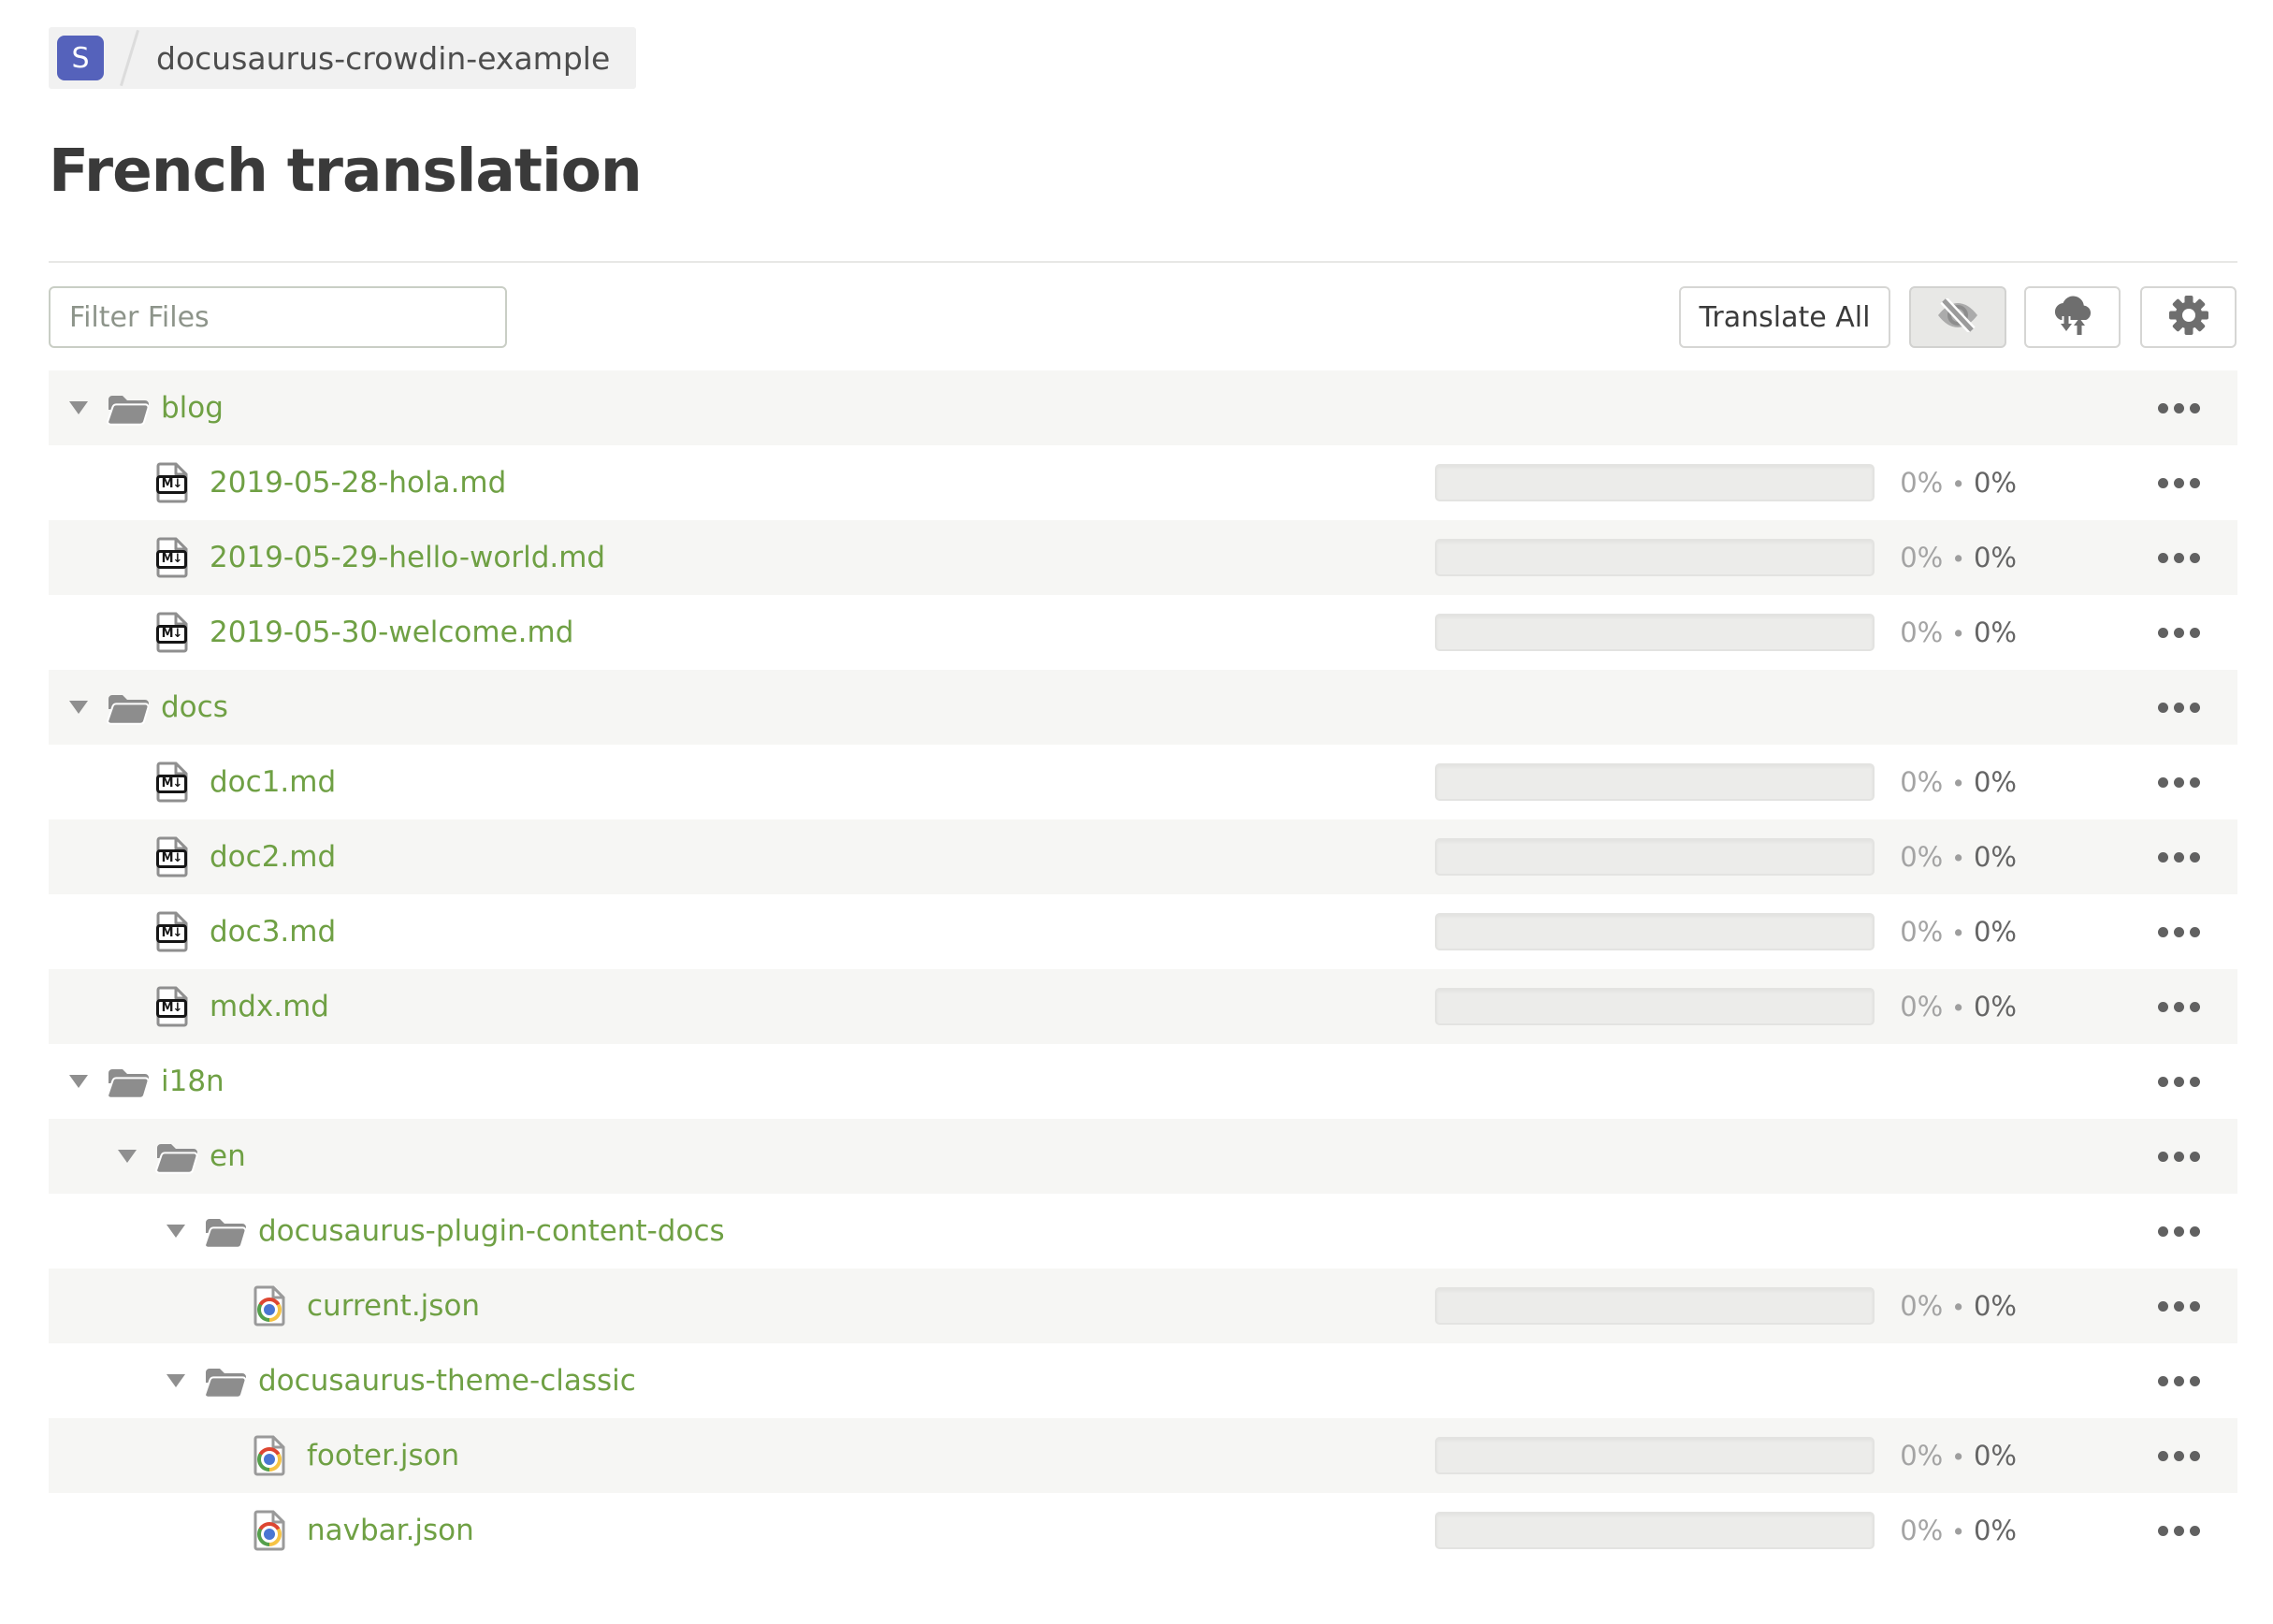  Describe the element at coordinates (80, 58) in the screenshot. I see `project-logo-badge: S` at that location.